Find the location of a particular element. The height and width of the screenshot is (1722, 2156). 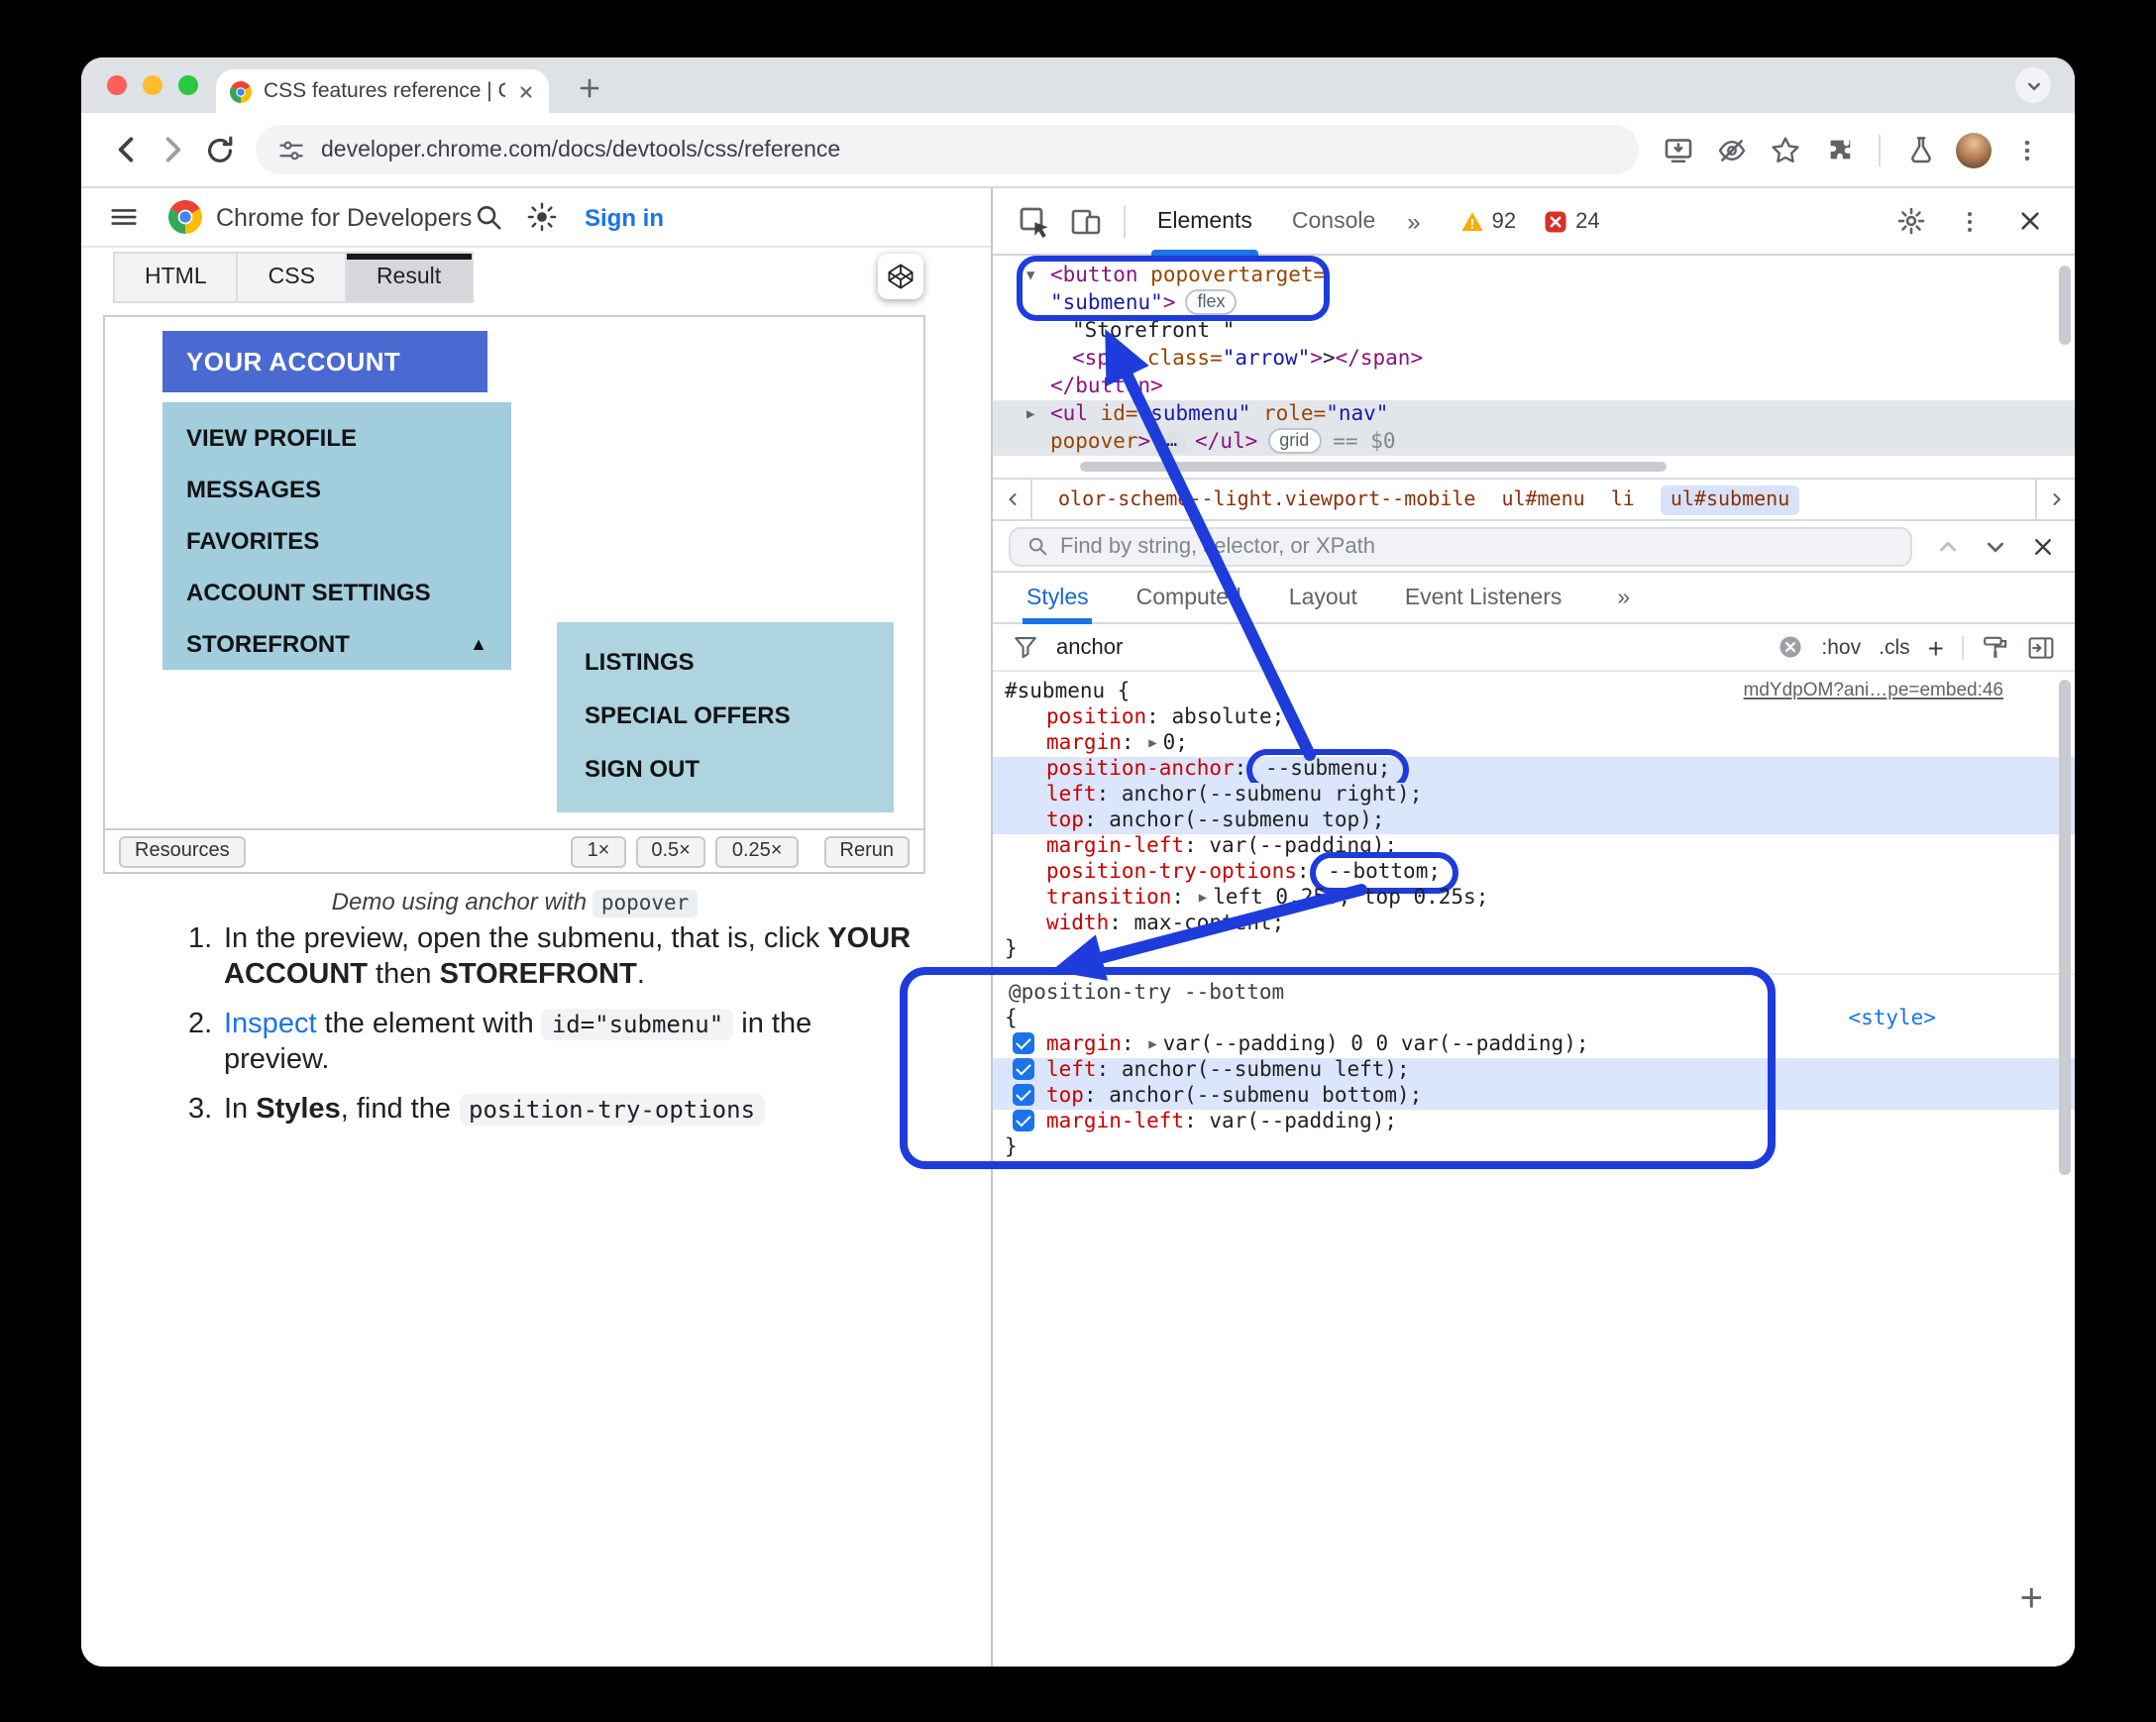

property-value: left 0.25s, top 0.25s; is located at coordinates (1350, 898).